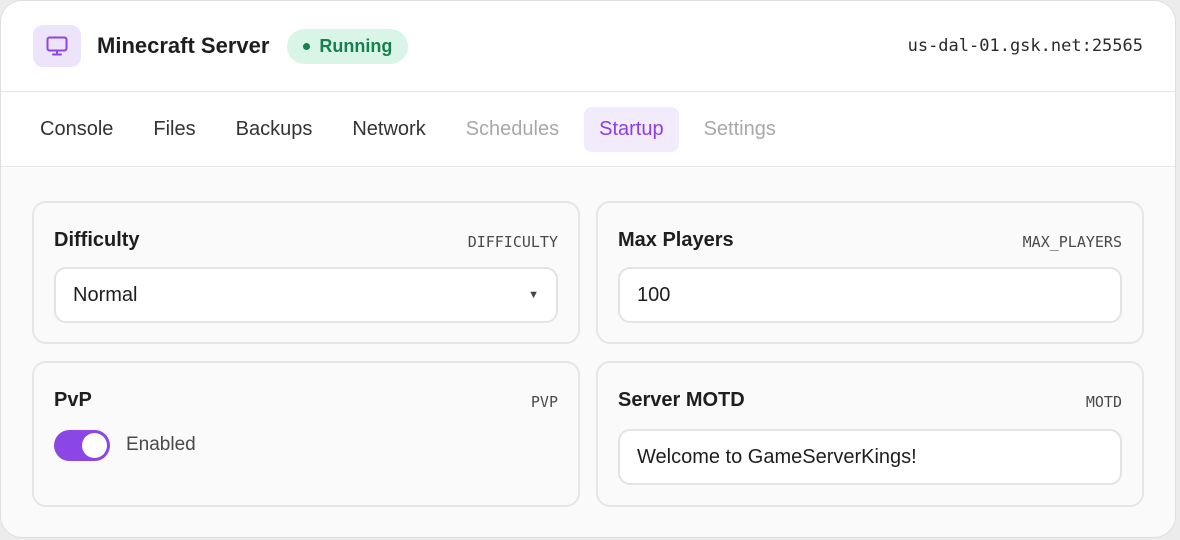 The height and width of the screenshot is (540, 1180). Describe the element at coordinates (631, 129) in the screenshot. I see `tab-startup: Startup` at that location.